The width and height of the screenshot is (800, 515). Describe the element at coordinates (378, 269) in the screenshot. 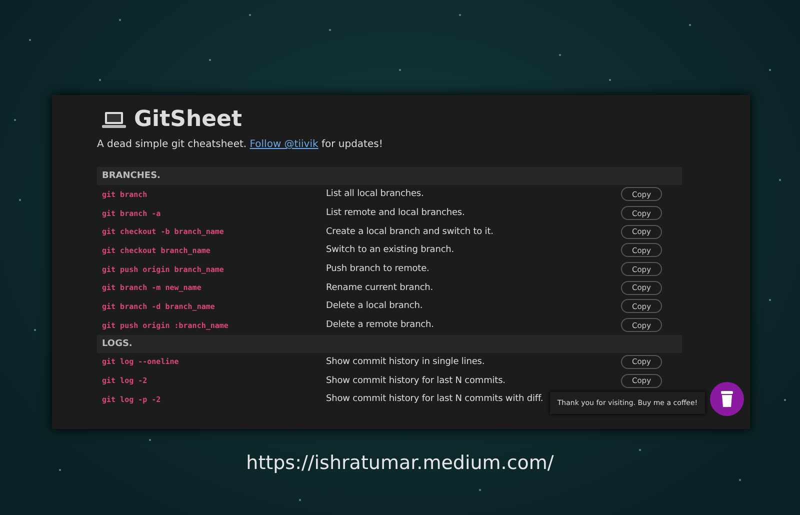

I see `description-text: Push branch to remote.` at that location.